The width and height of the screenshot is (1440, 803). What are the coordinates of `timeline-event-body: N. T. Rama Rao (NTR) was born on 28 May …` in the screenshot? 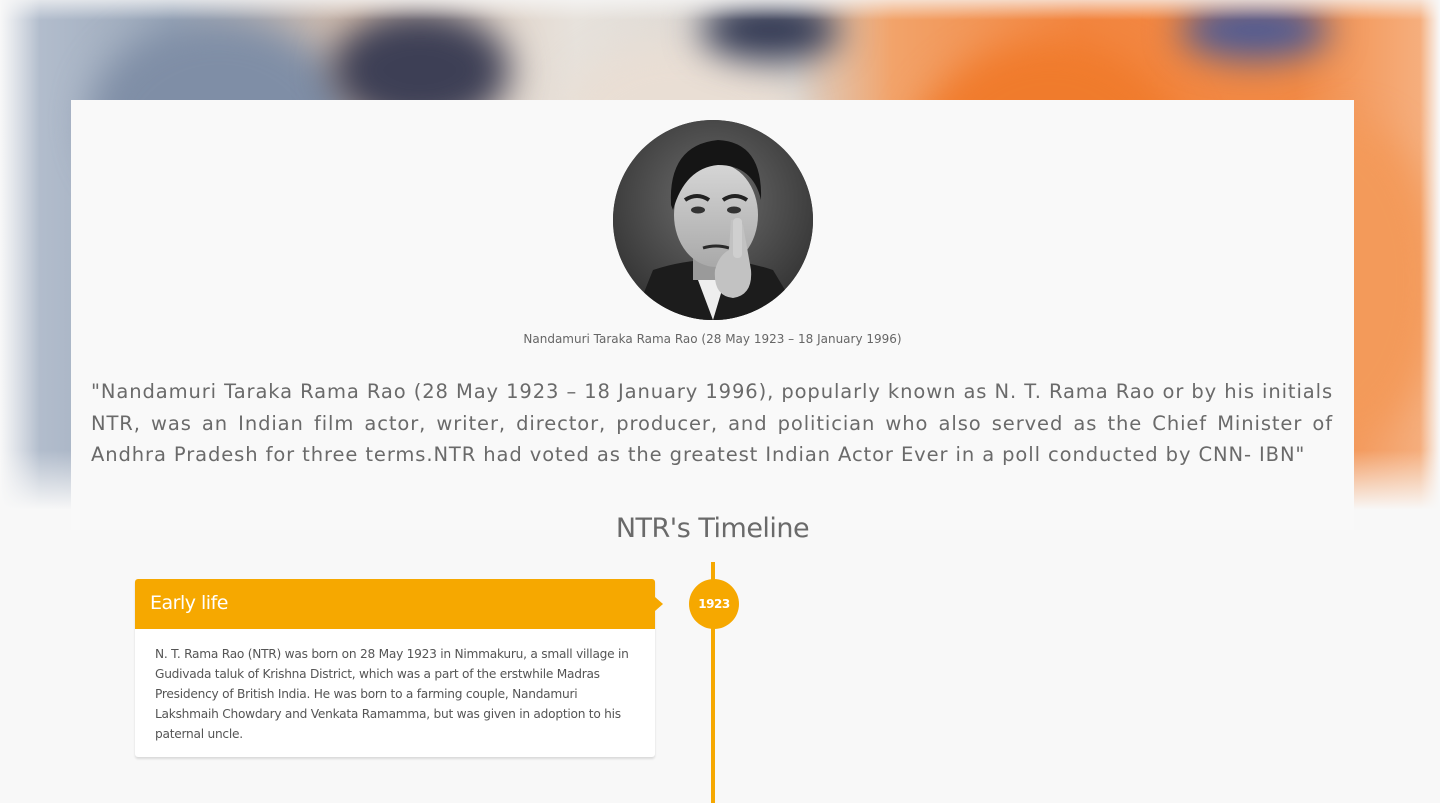 It's located at (392, 694).